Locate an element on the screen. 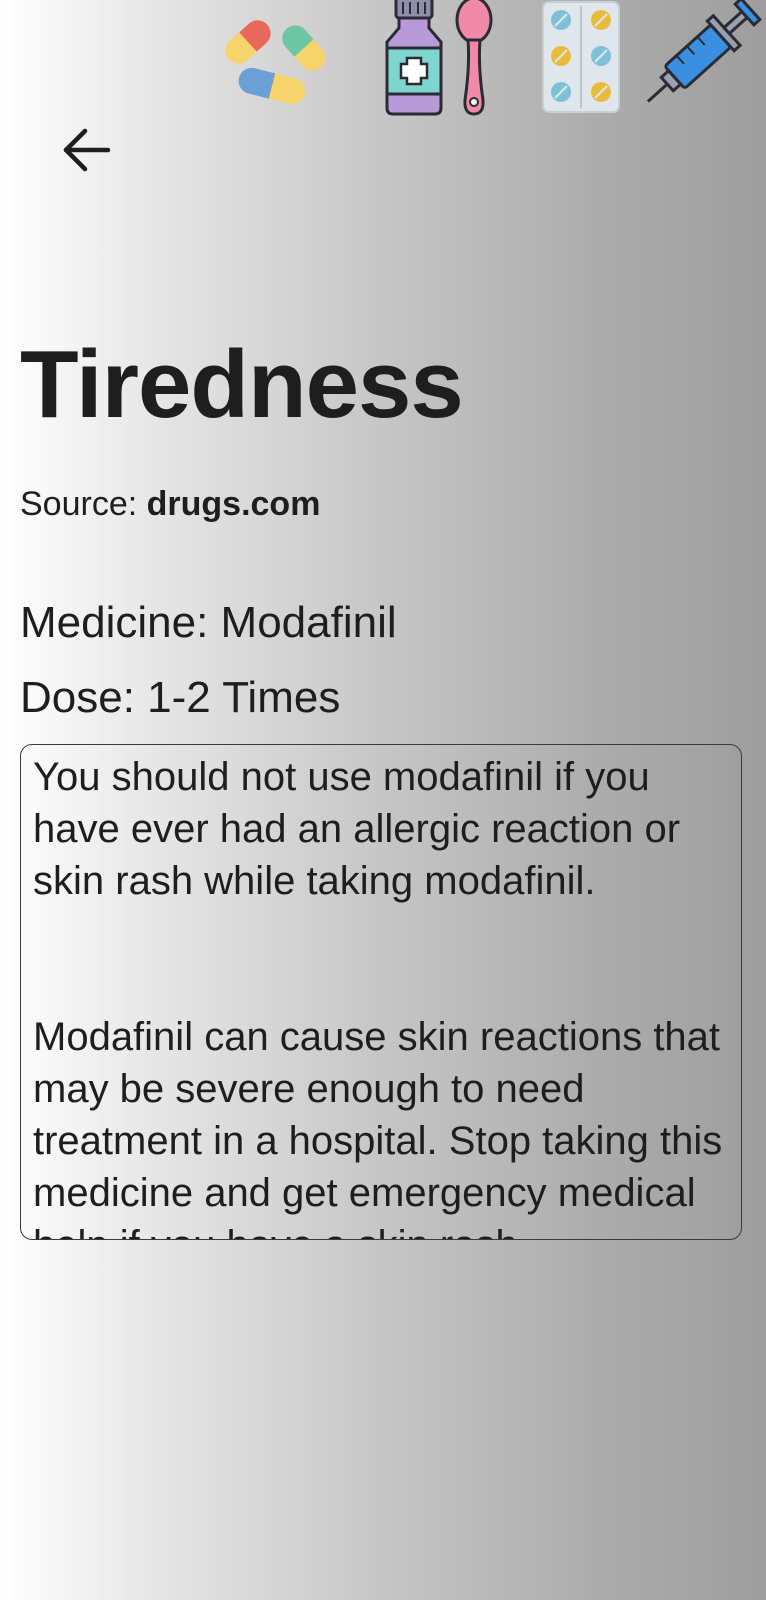  dose-text: Dose: 1-2 Times is located at coordinates (180, 697).